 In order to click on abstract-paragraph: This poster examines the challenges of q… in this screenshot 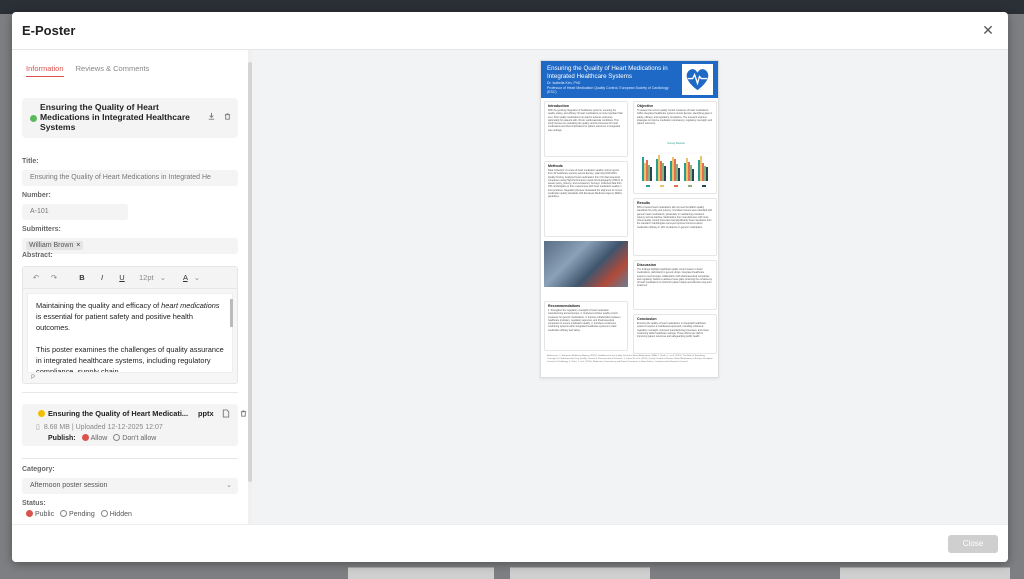, I will do `click(130, 359)`.